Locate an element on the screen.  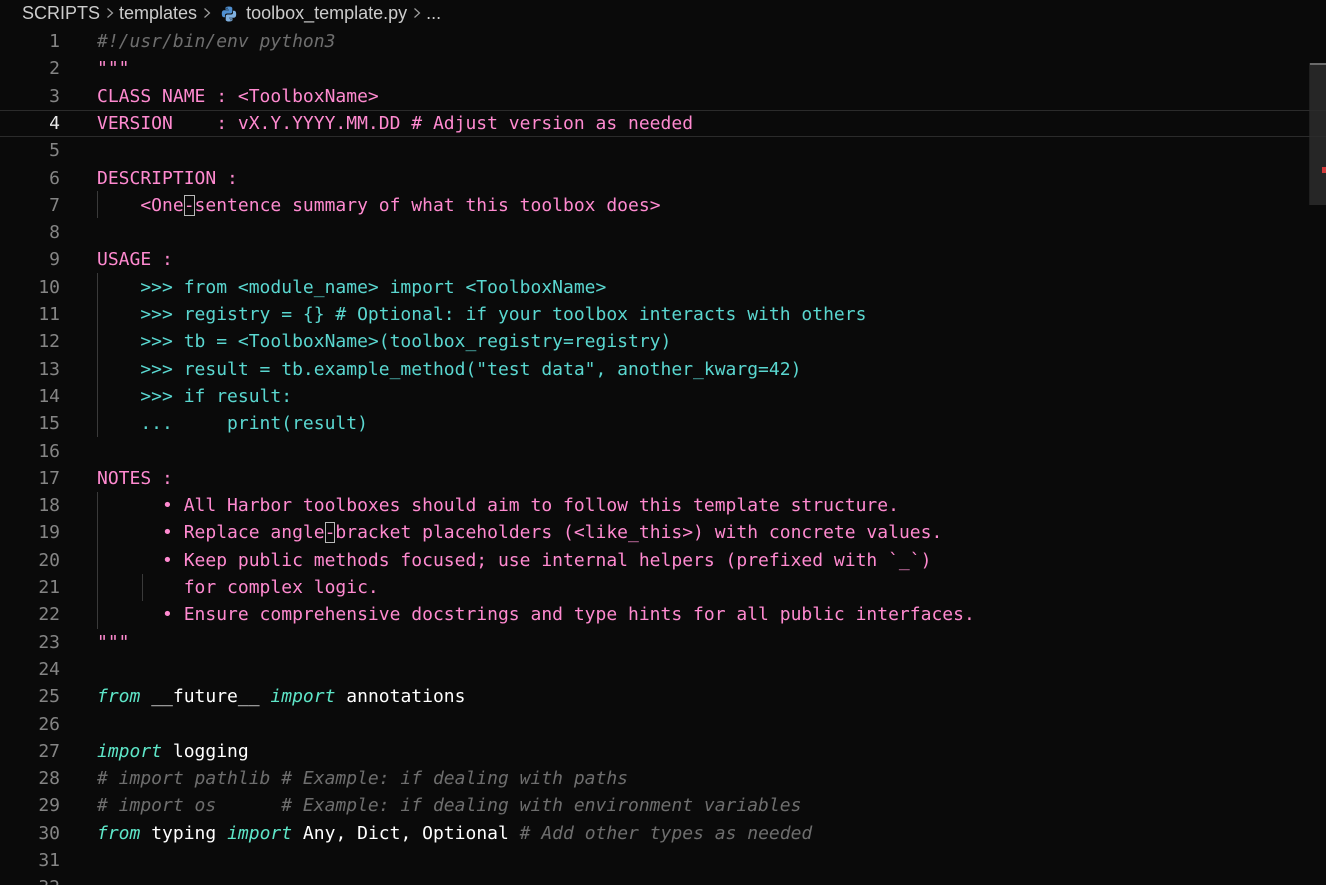
code-line: 31 is located at coordinates (663, 860).